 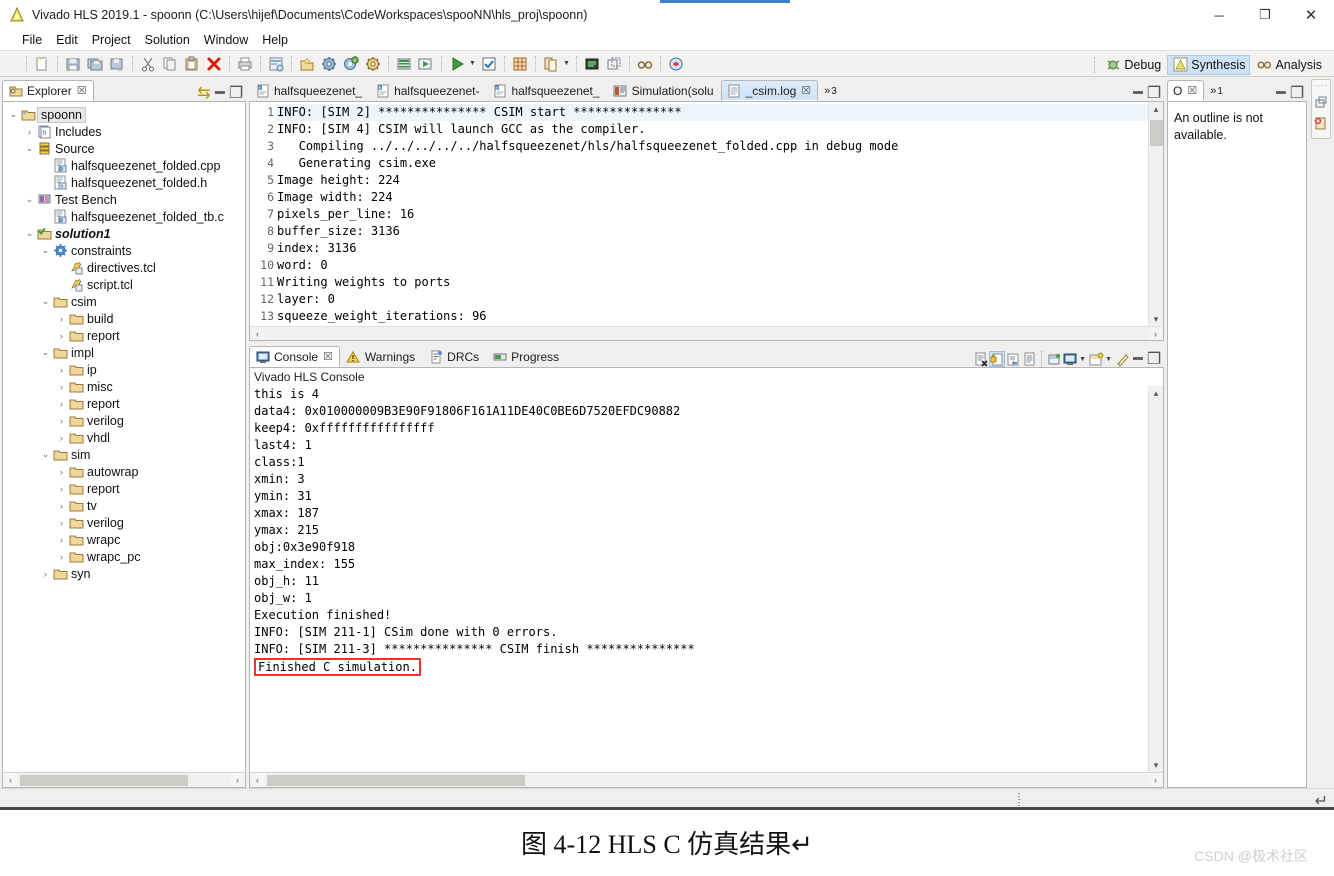 I want to click on scroll-lock-icon, so click(x=997, y=359).